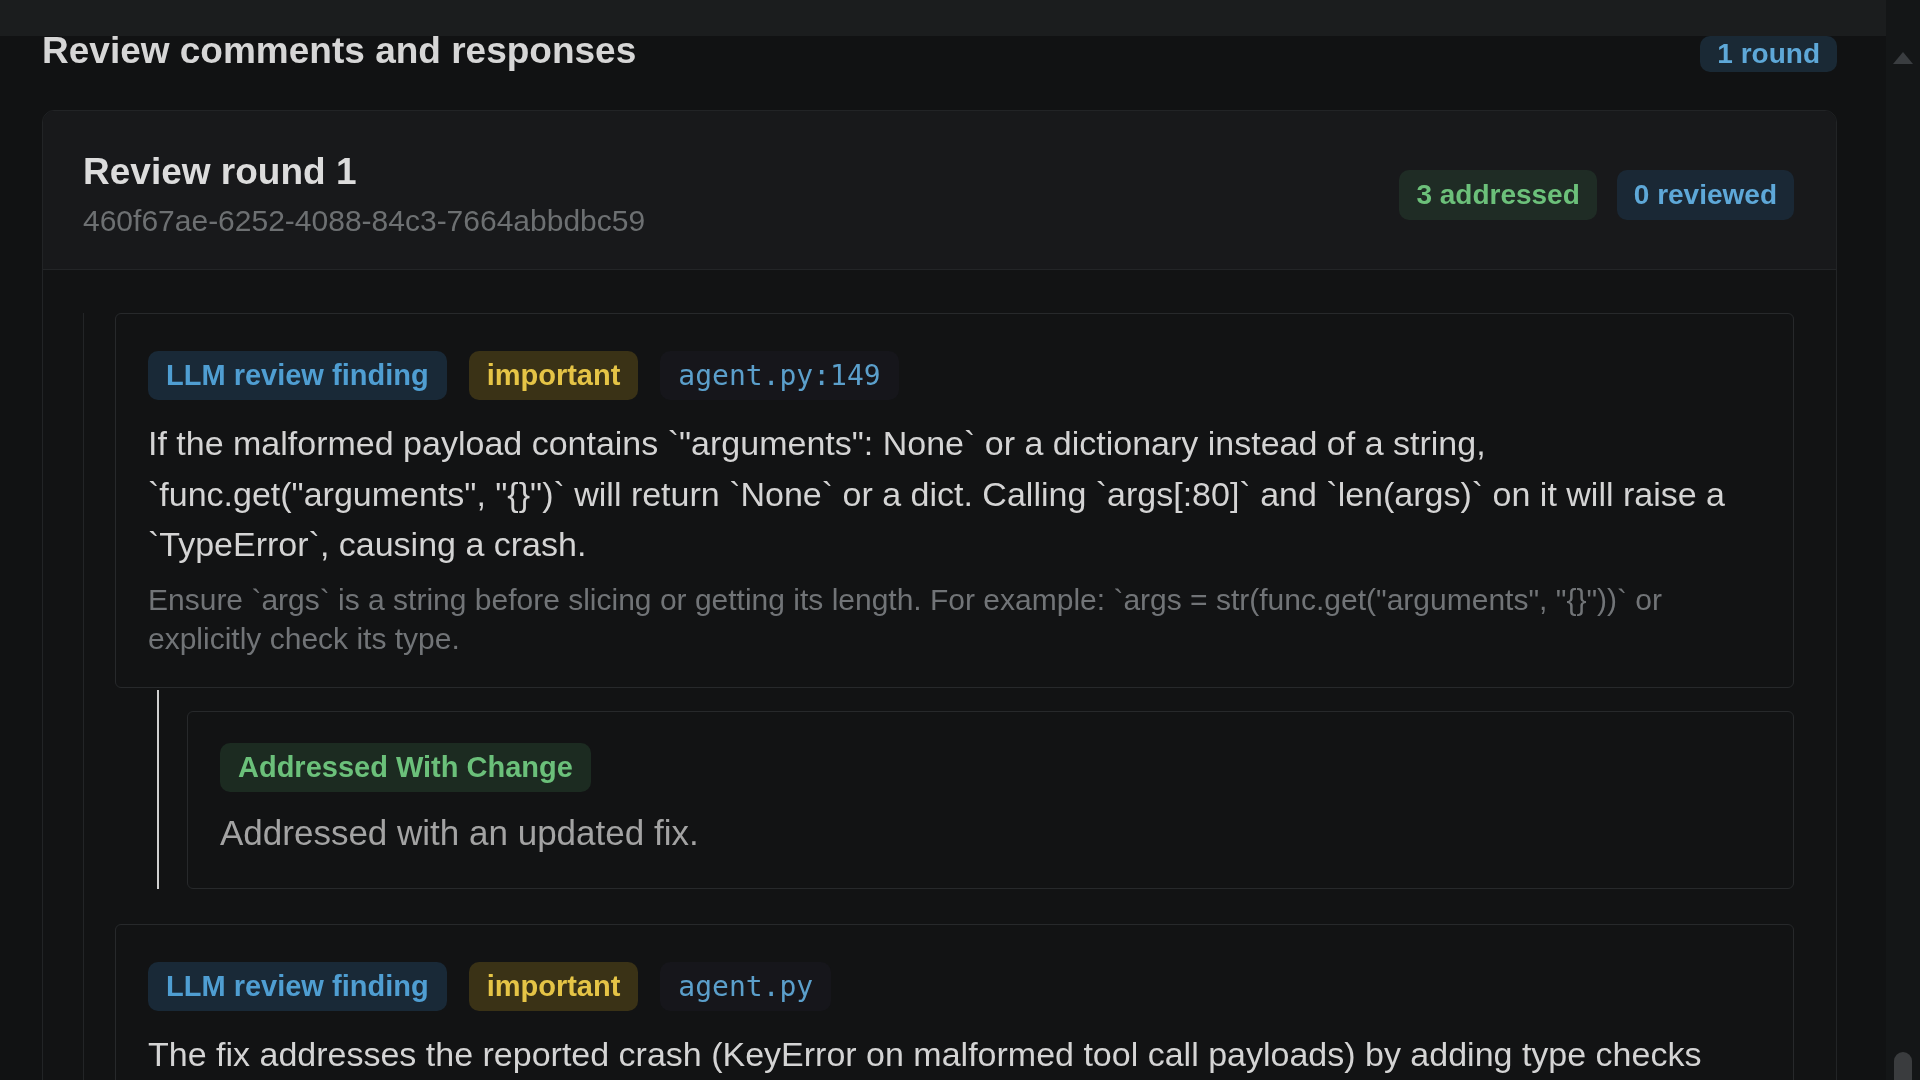  Describe the element at coordinates (460, 832) in the screenshot. I see `response-text: Addressed with an updated fix.` at that location.